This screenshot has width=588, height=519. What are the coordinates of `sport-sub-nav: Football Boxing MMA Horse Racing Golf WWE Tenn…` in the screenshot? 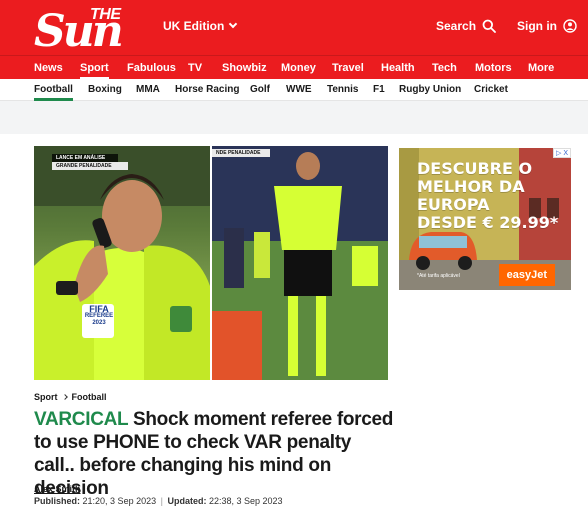 It's located at (294, 90).